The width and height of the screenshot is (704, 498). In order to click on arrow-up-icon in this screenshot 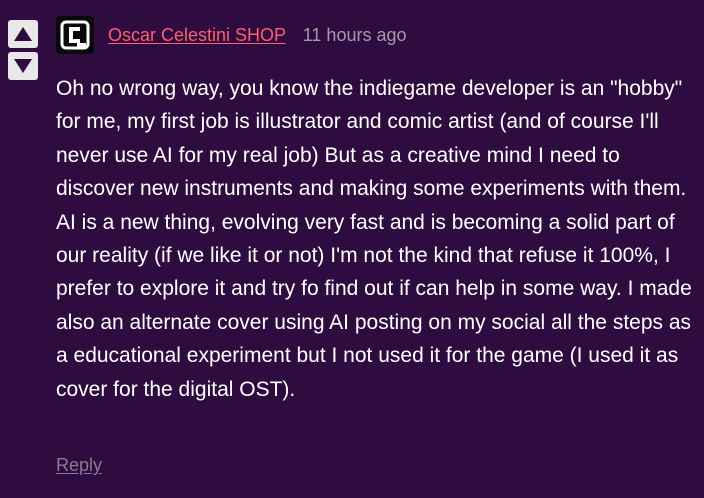, I will do `click(23, 34)`.